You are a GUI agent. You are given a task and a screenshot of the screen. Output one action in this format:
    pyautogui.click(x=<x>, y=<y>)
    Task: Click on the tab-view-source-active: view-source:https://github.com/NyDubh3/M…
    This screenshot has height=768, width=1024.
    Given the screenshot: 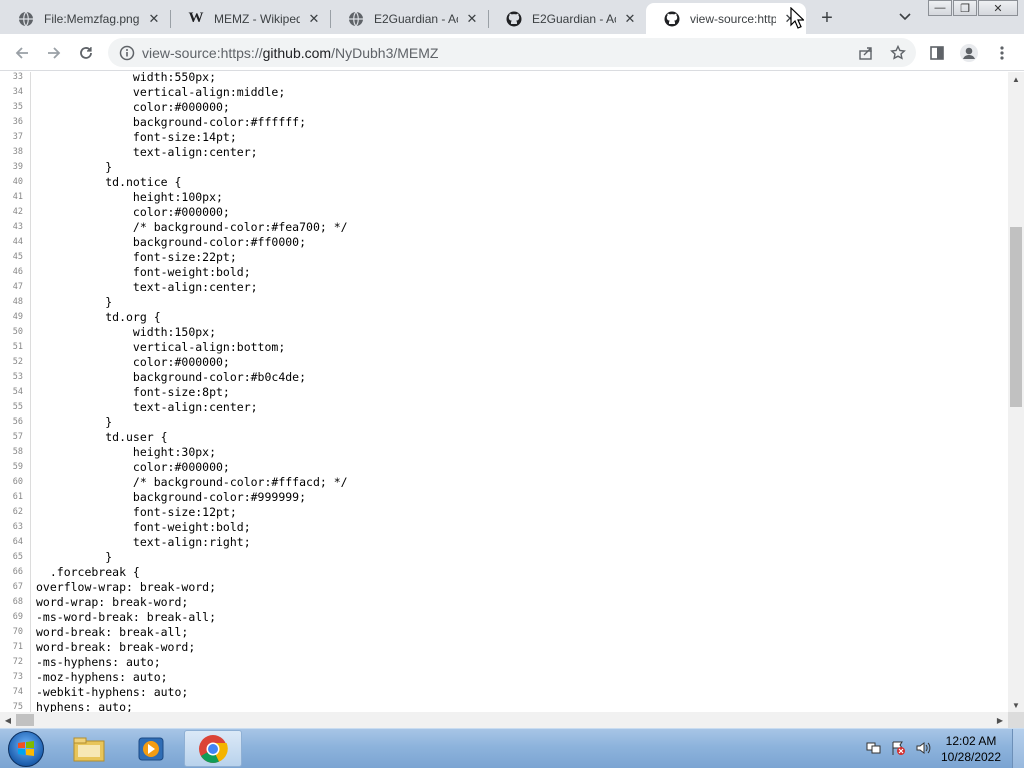 What is the action you would take?
    pyautogui.click(x=726, y=18)
    